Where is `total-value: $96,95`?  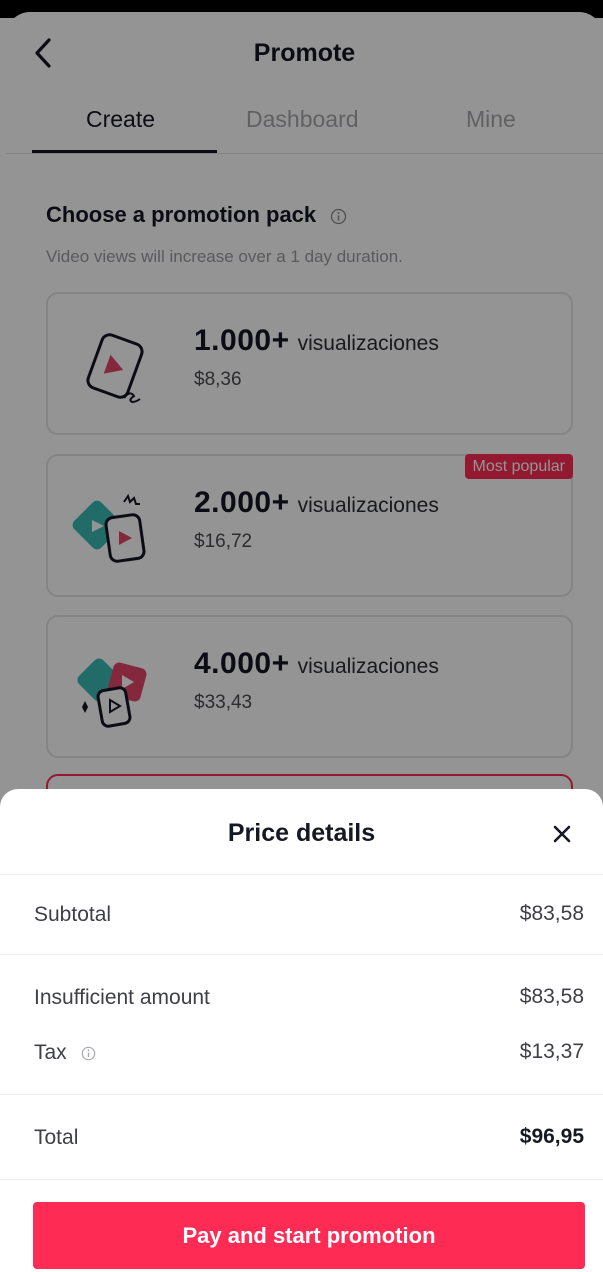
total-value: $96,95 is located at coordinates (551, 1136).